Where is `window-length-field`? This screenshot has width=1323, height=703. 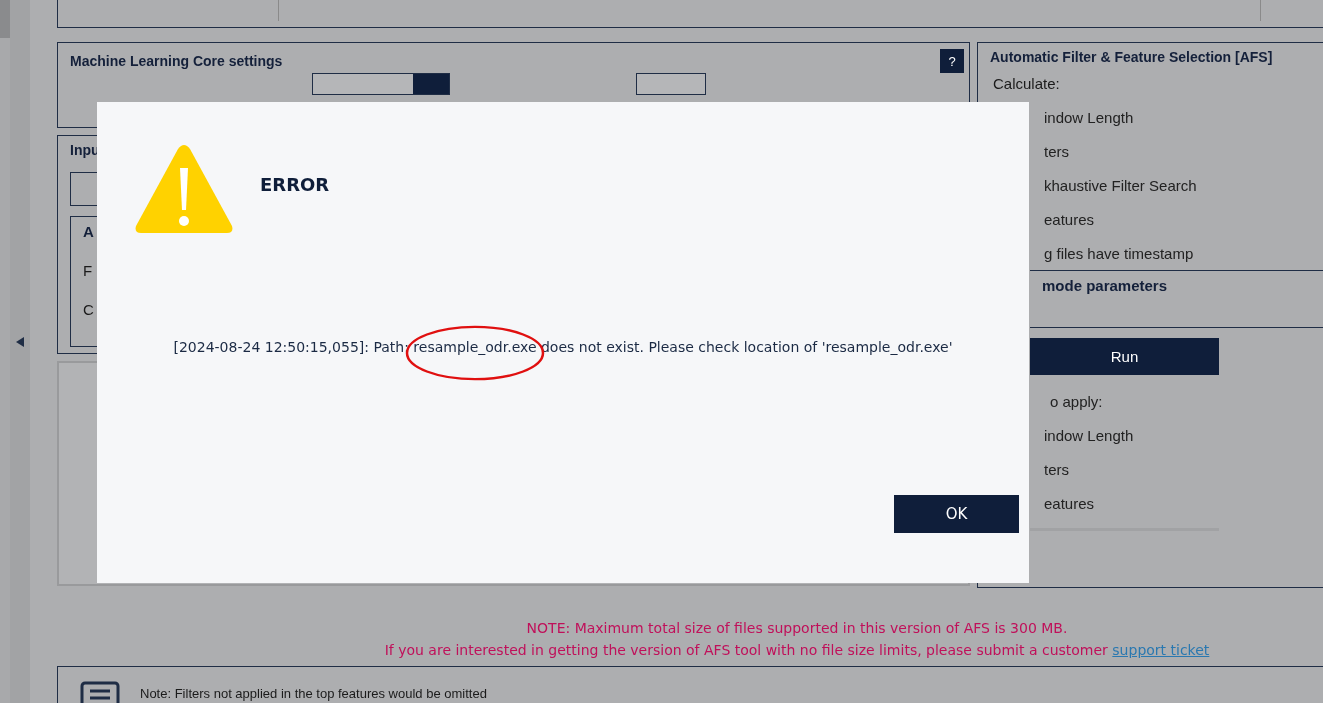
window-length-field is located at coordinates (671, 84).